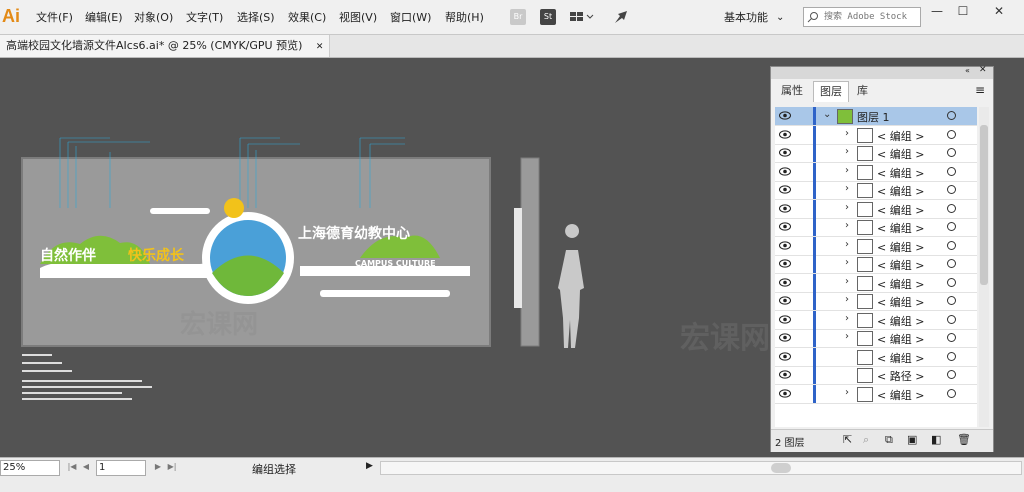  I want to click on clipping-mask-icon: ⌕, so click(866, 440).